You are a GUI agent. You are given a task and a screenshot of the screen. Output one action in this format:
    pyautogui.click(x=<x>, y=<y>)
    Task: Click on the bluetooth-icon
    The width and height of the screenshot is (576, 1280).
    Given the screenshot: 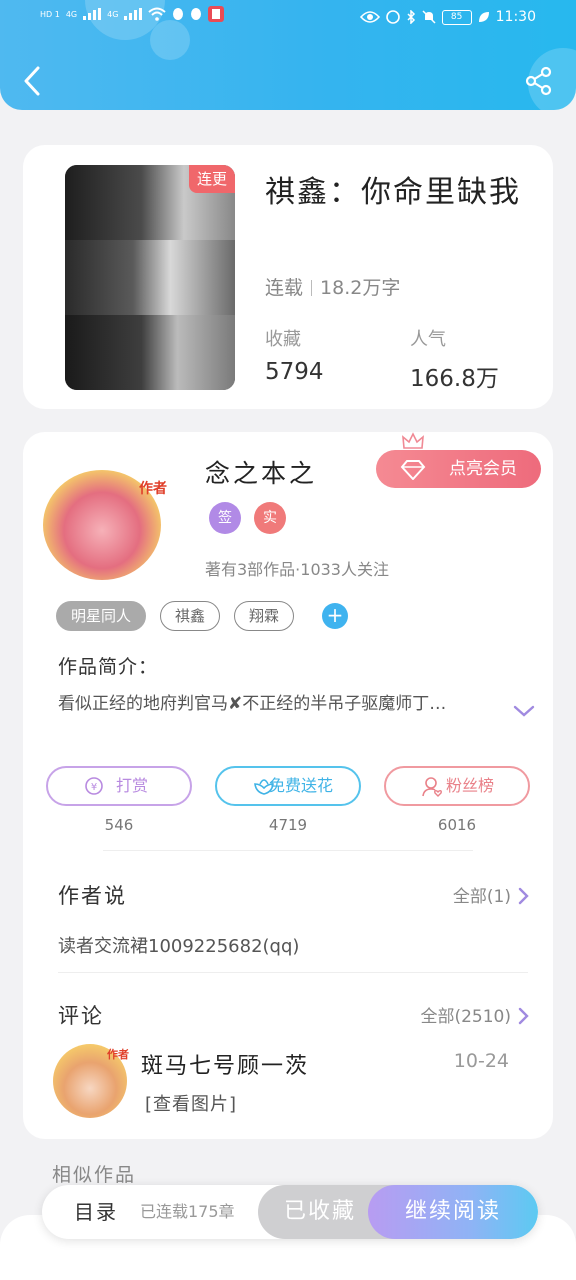 What is the action you would take?
    pyautogui.click(x=411, y=17)
    